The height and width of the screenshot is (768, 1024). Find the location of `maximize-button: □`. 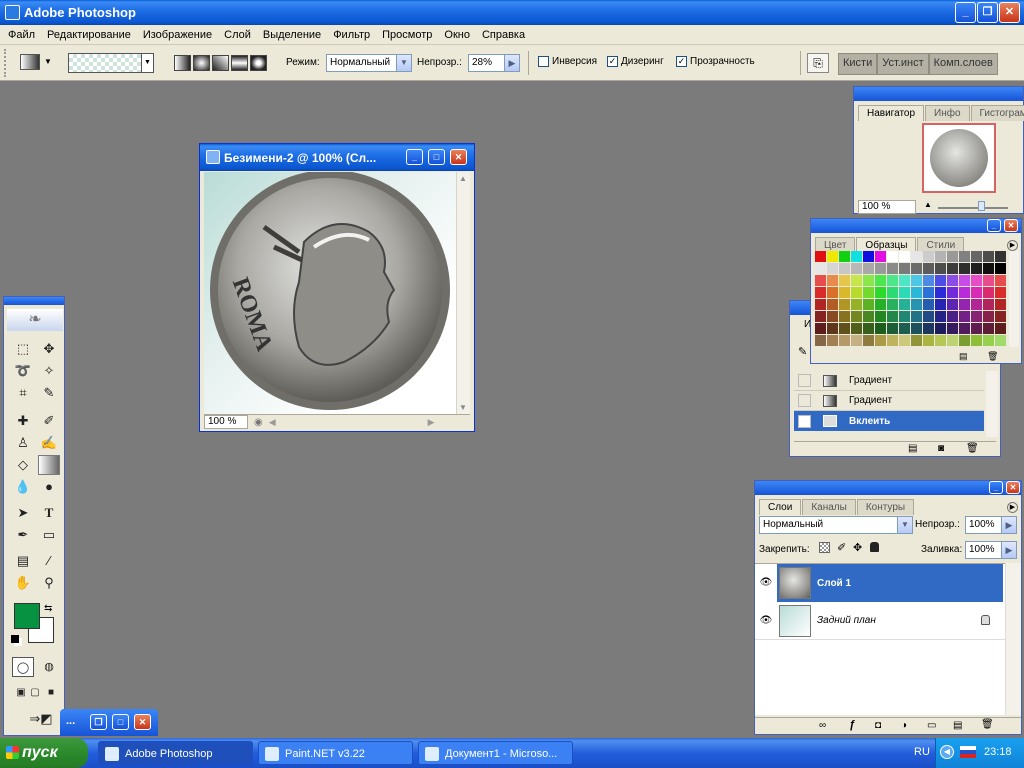

maximize-button: □ is located at coordinates (120, 722).